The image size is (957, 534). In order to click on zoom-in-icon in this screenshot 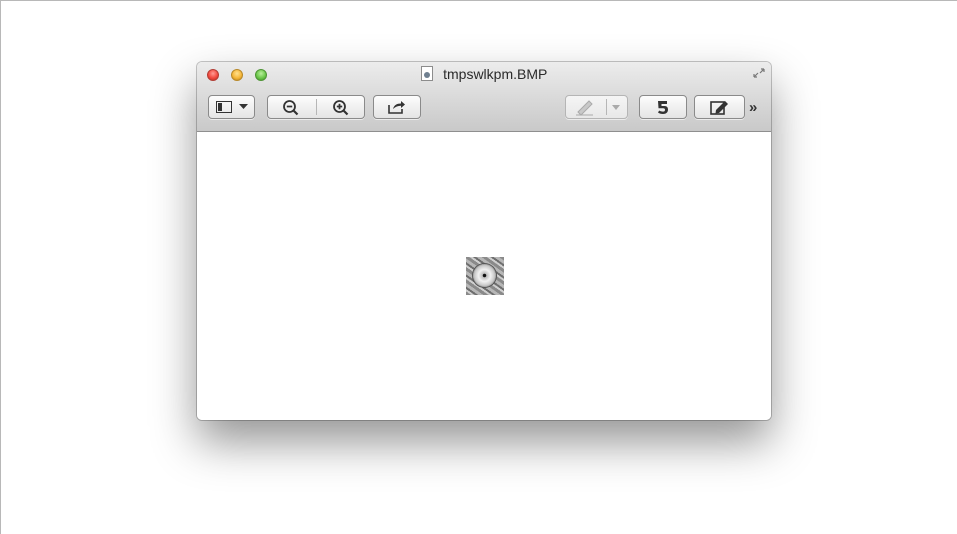, I will do `click(341, 108)`.